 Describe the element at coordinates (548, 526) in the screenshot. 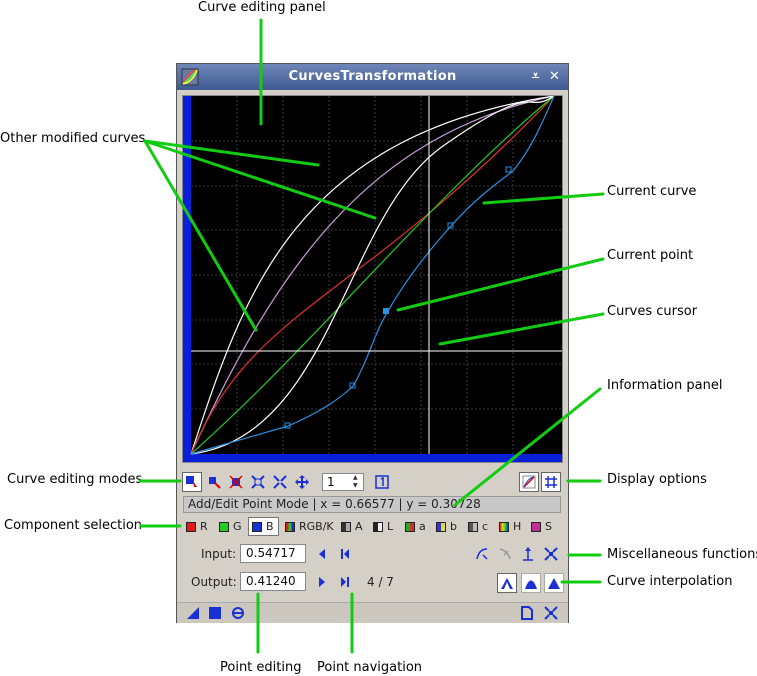

I see `component-label: S` at that location.